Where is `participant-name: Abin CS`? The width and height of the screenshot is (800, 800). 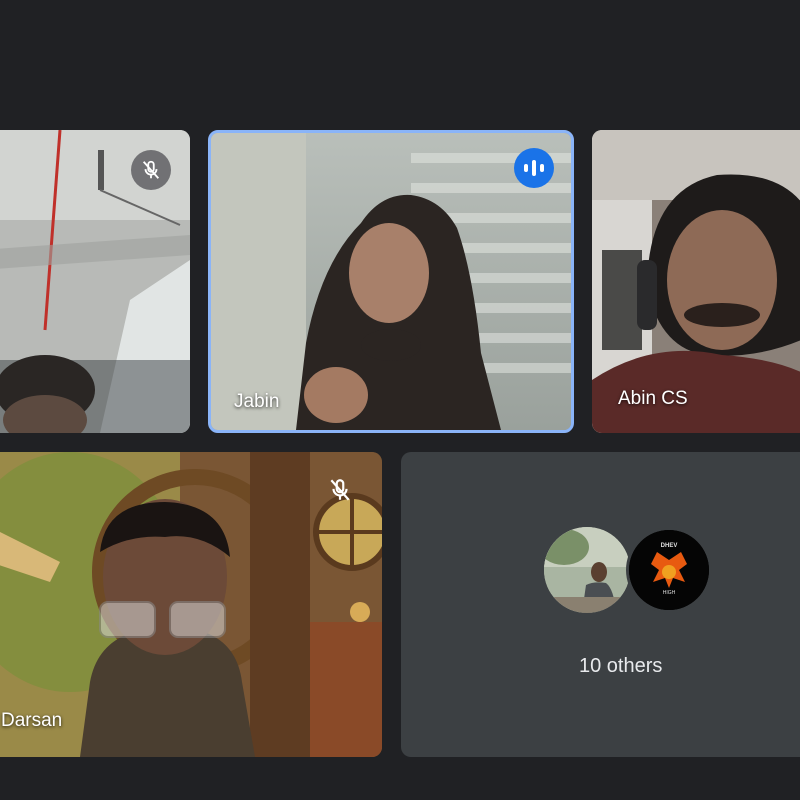
participant-name: Abin CS is located at coordinates (653, 398).